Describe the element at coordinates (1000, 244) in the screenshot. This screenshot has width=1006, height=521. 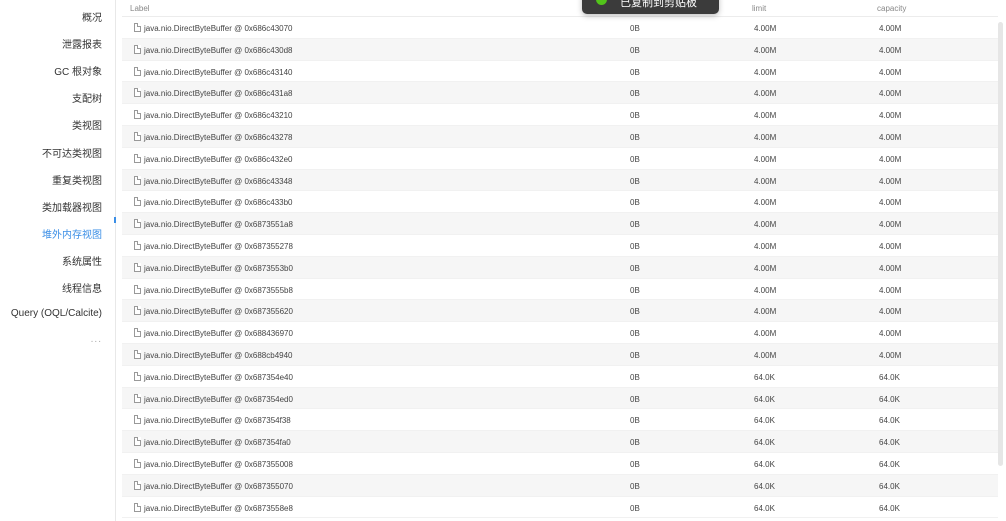
I see `scrollbar` at that location.